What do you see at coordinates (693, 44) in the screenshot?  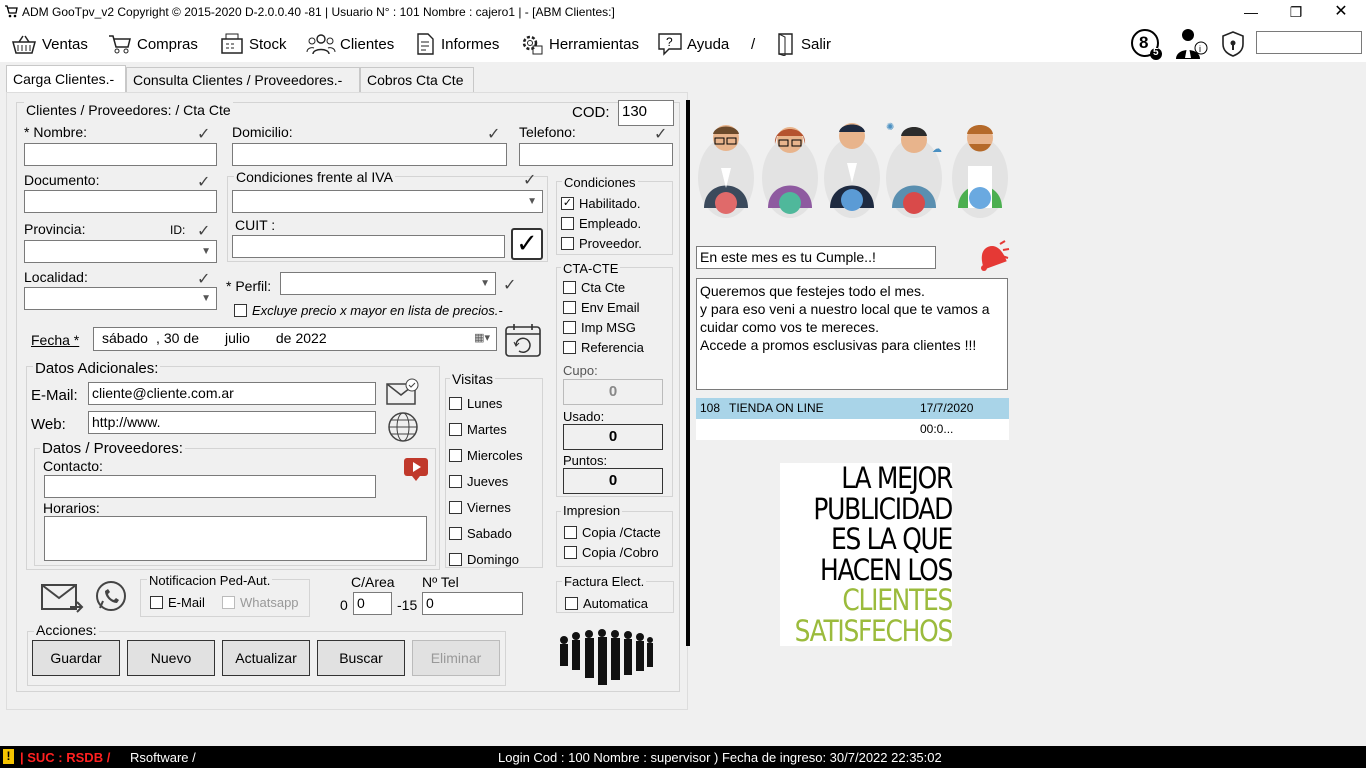 I see `menu-ayuda: ? Ayuda` at bounding box center [693, 44].